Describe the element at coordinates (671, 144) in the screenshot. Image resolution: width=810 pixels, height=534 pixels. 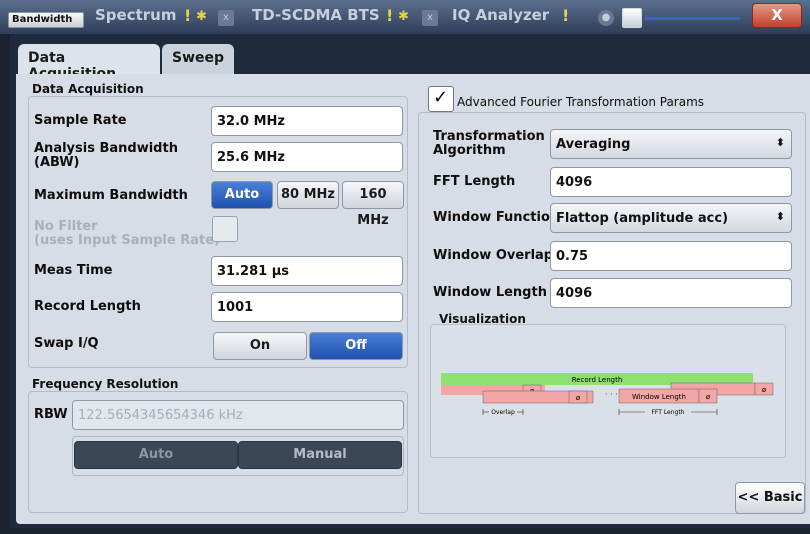
I see `transformation-algorithm-select: Averaging ⬍` at that location.